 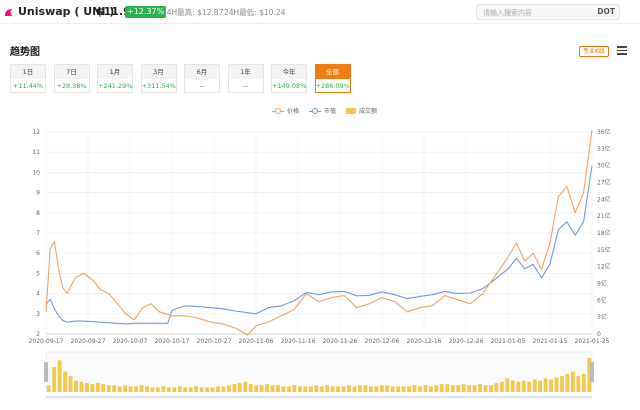 I want to click on range-handle-right, so click(x=592, y=372).